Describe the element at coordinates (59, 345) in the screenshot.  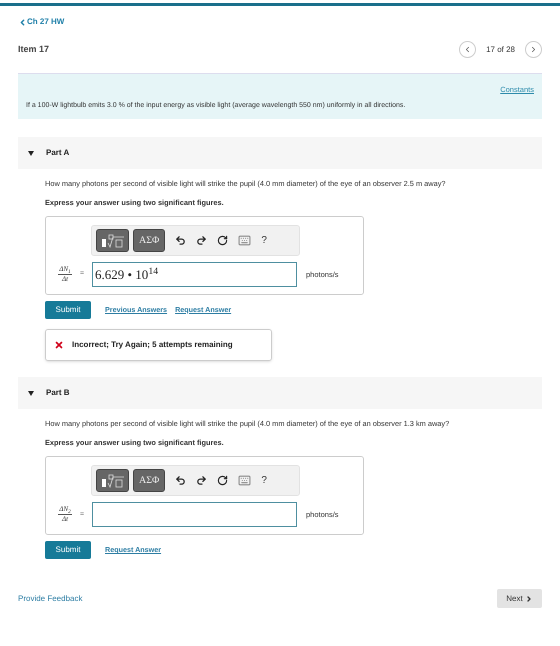
I see `cross-icon` at that location.